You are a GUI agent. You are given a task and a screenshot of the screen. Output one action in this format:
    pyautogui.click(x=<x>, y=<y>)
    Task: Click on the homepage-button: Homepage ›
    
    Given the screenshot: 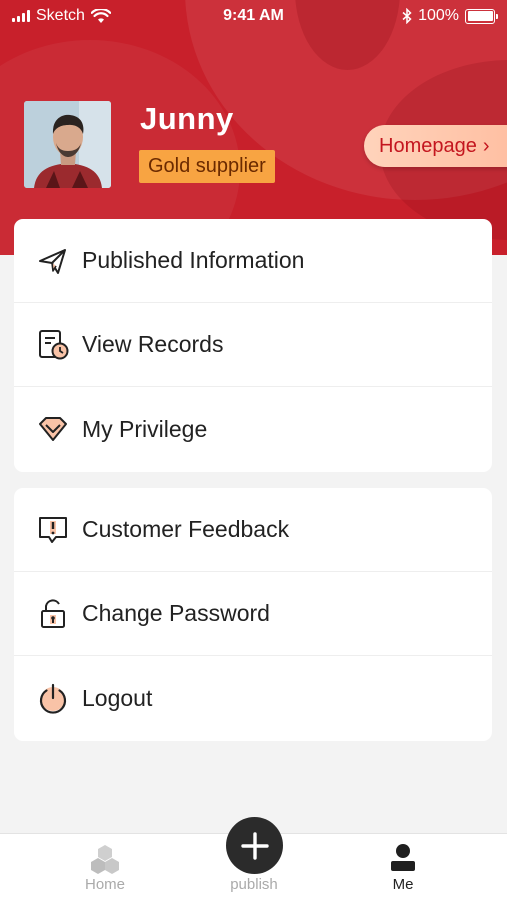 What is the action you would take?
    pyautogui.click(x=435, y=146)
    